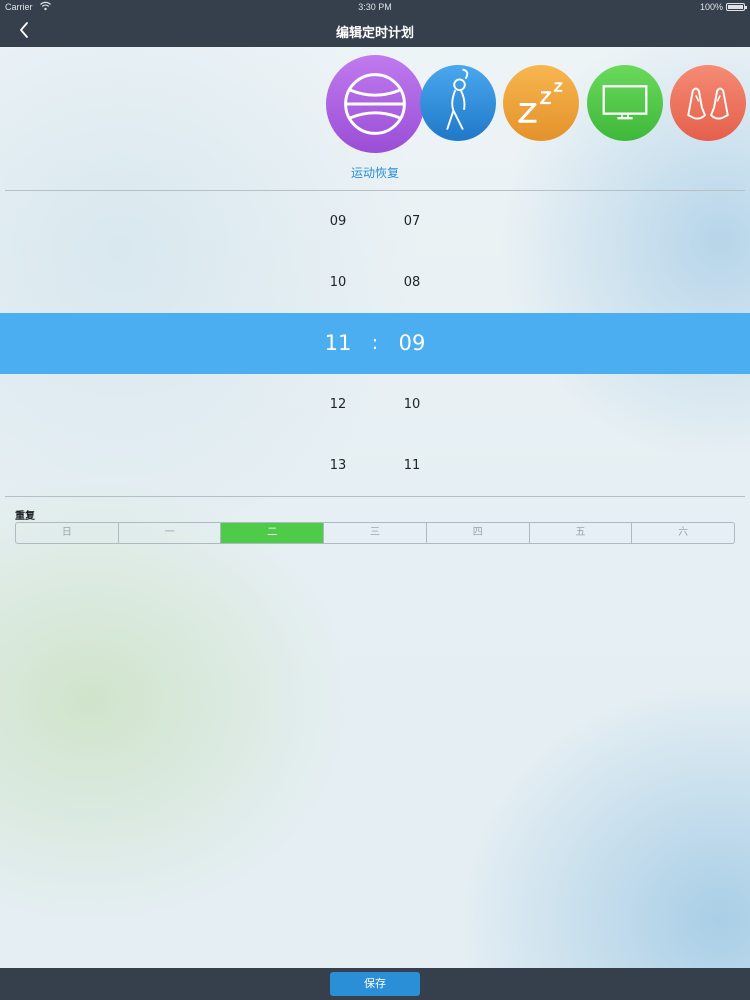 This screenshot has width=750, height=1000. I want to click on hour-option: 12, so click(338, 404).